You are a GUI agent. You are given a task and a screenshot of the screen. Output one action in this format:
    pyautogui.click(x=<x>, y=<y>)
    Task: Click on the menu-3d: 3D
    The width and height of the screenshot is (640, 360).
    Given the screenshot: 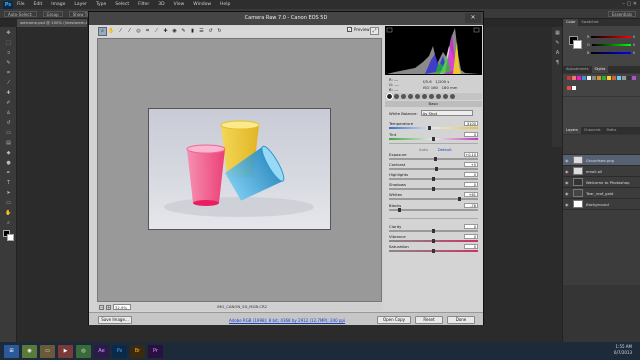 What is the action you would take?
    pyautogui.click(x=161, y=4)
    